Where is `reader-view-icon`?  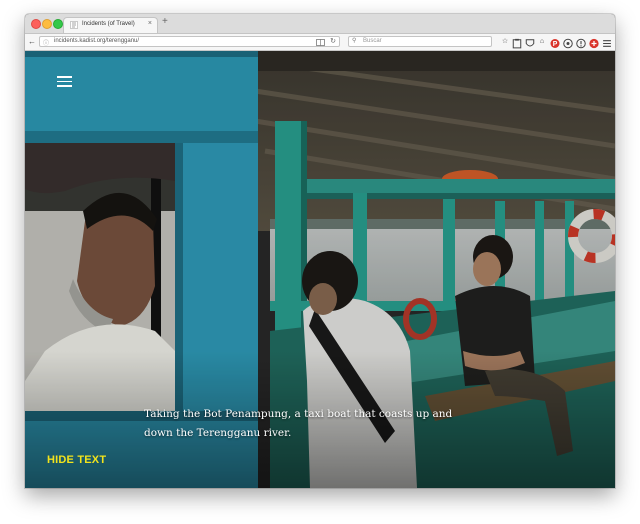 reader-view-icon is located at coordinates (320, 42).